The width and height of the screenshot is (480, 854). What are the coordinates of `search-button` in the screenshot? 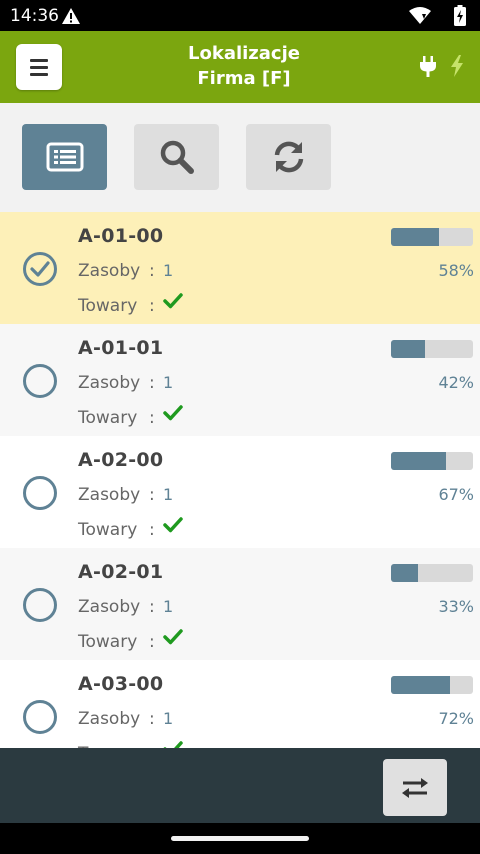 It's located at (176, 157).